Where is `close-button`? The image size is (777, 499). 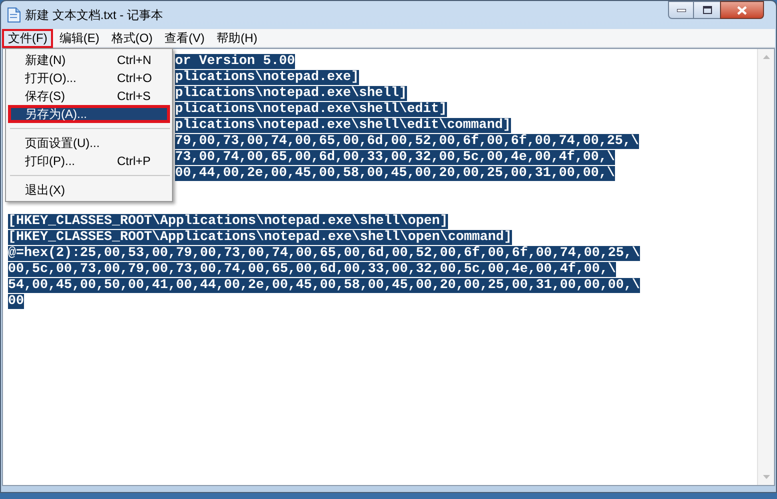 close-button is located at coordinates (742, 10).